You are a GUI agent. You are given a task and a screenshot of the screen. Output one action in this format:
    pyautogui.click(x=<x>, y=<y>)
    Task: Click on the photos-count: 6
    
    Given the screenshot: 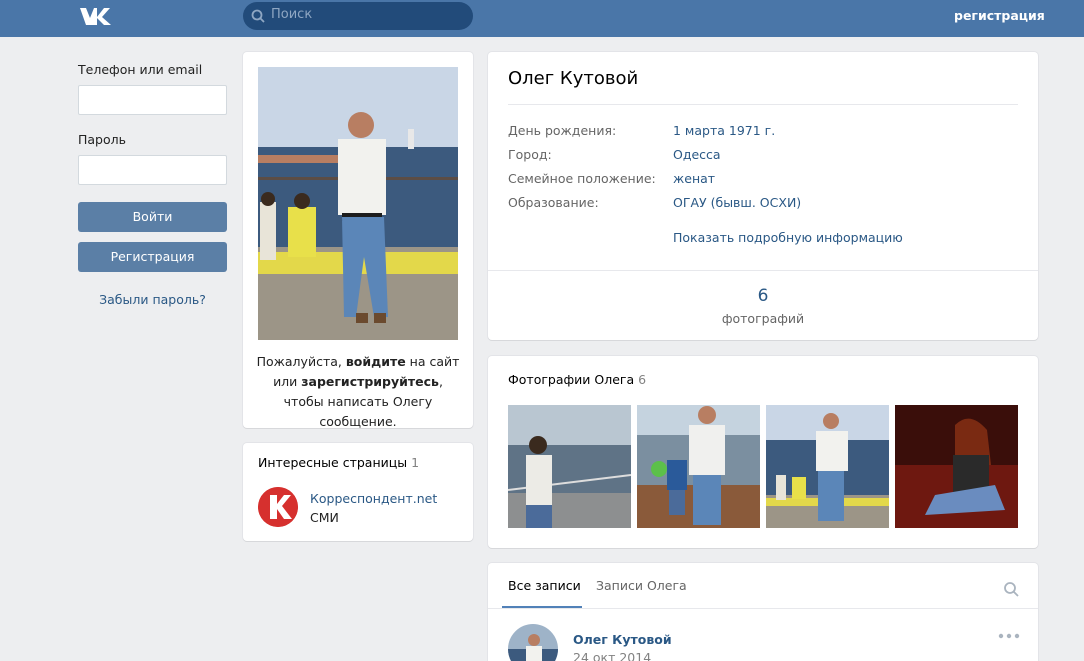 What is the action you would take?
    pyautogui.click(x=642, y=379)
    